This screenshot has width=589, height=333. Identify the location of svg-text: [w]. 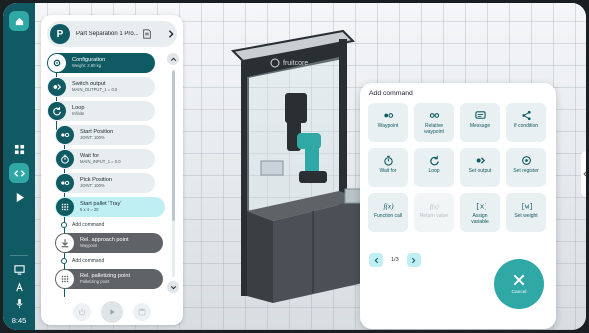
(526, 207).